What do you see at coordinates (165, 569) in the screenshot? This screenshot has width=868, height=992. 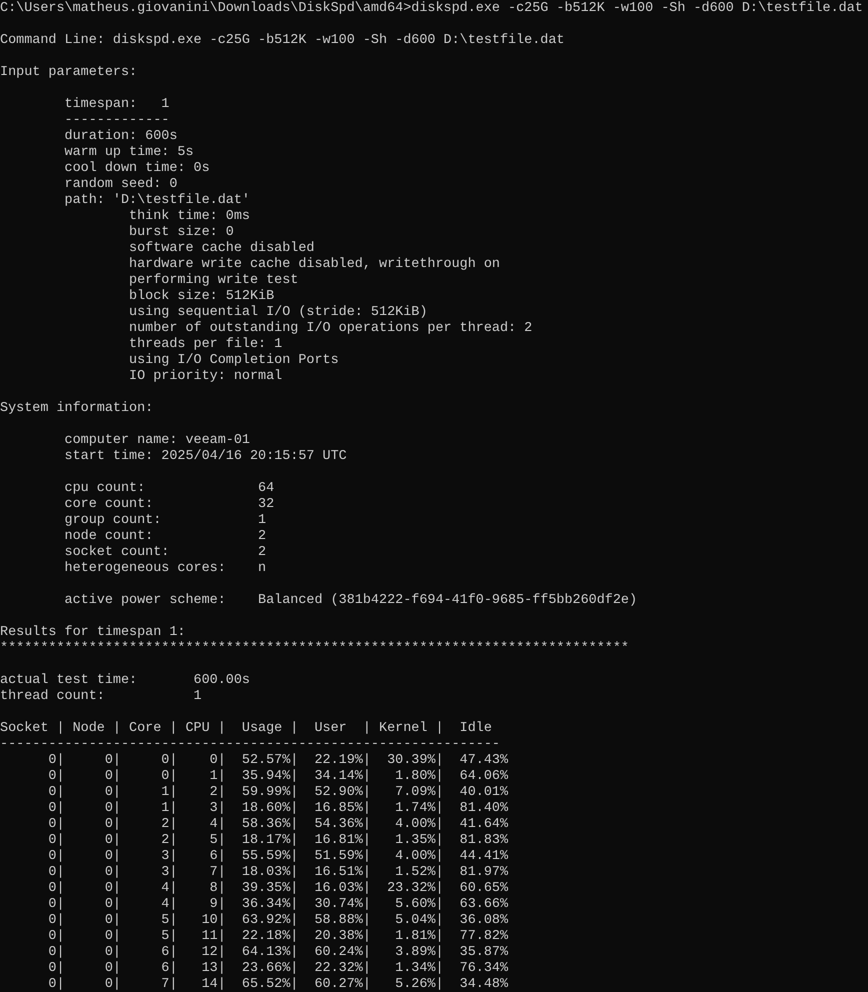 I see `terminal-line: heterogeneous cores: n` at bounding box center [165, 569].